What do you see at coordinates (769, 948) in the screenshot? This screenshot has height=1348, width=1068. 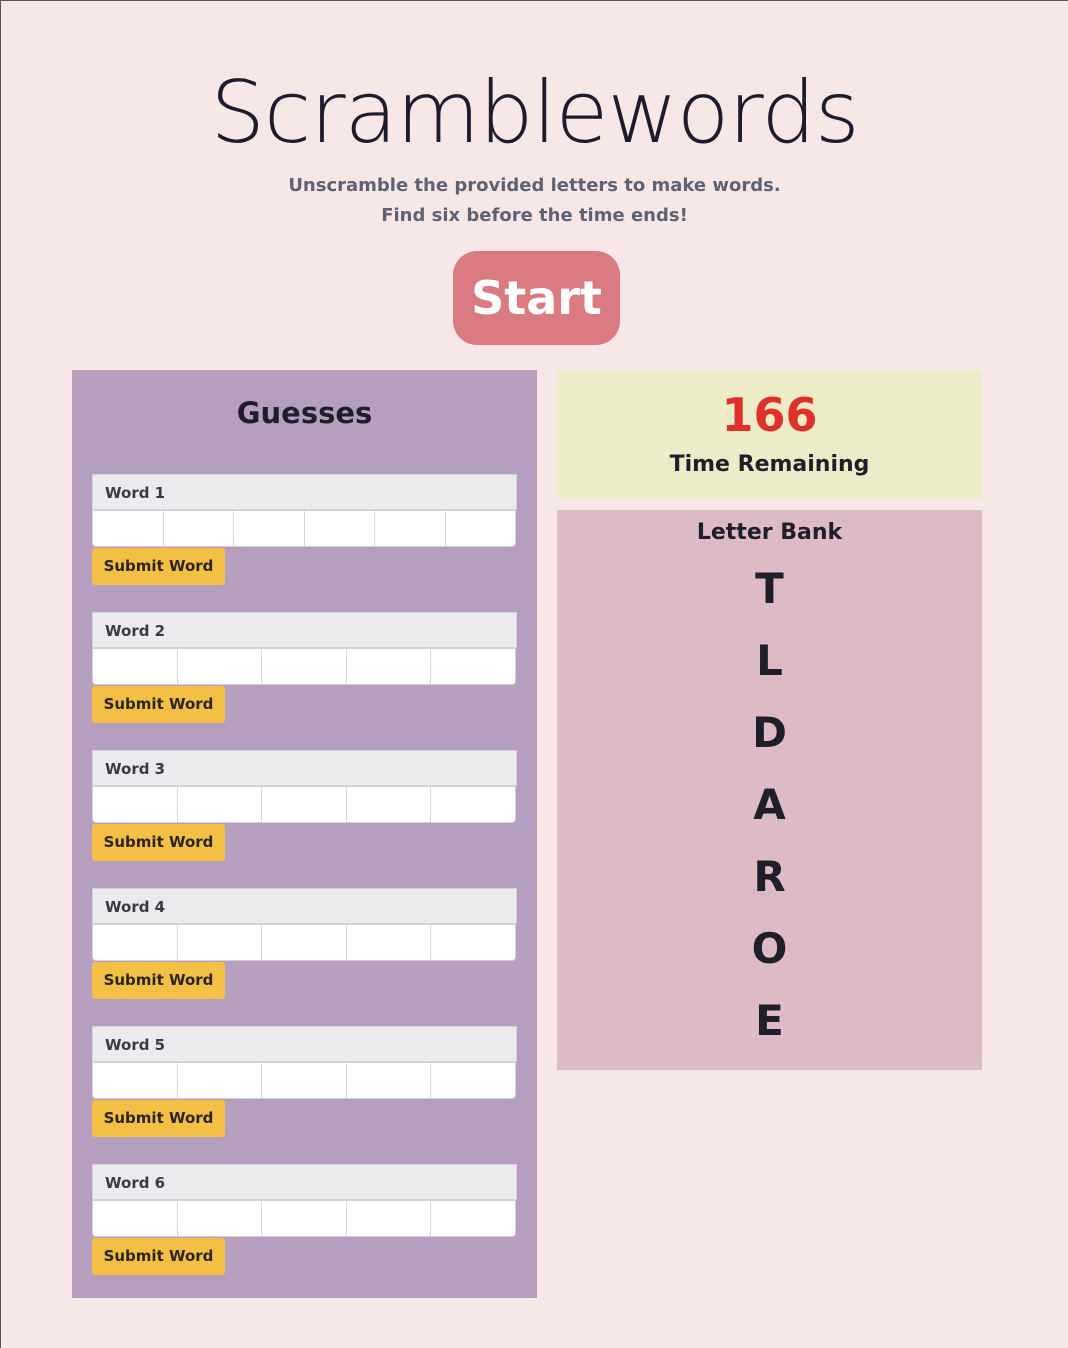 I see `letter-tile: O` at bounding box center [769, 948].